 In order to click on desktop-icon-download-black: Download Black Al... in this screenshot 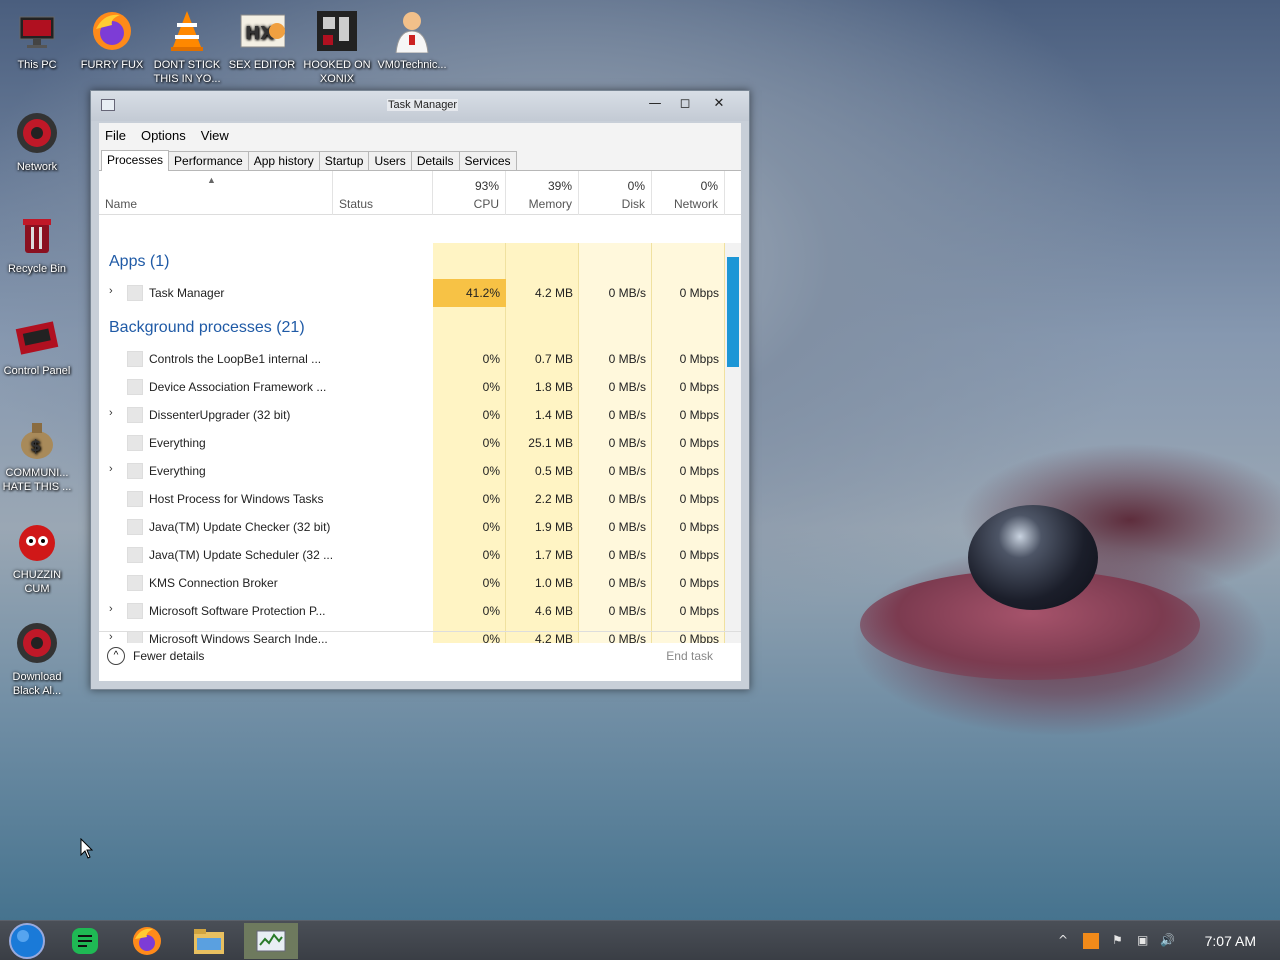, I will do `click(37, 659)`.